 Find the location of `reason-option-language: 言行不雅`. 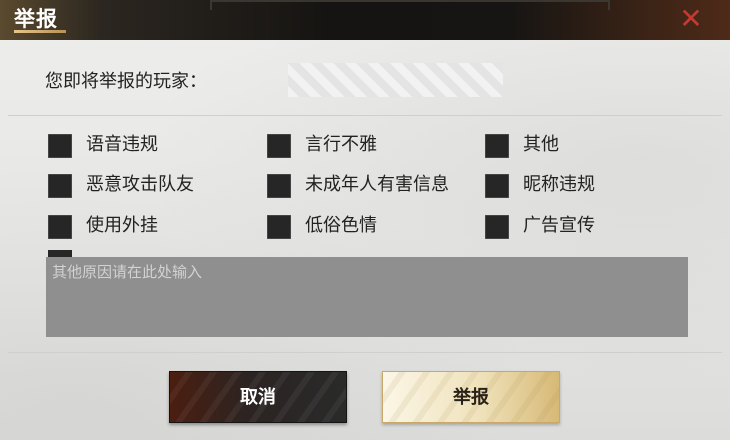

reason-option-language: 言行不雅 is located at coordinates (367, 145).